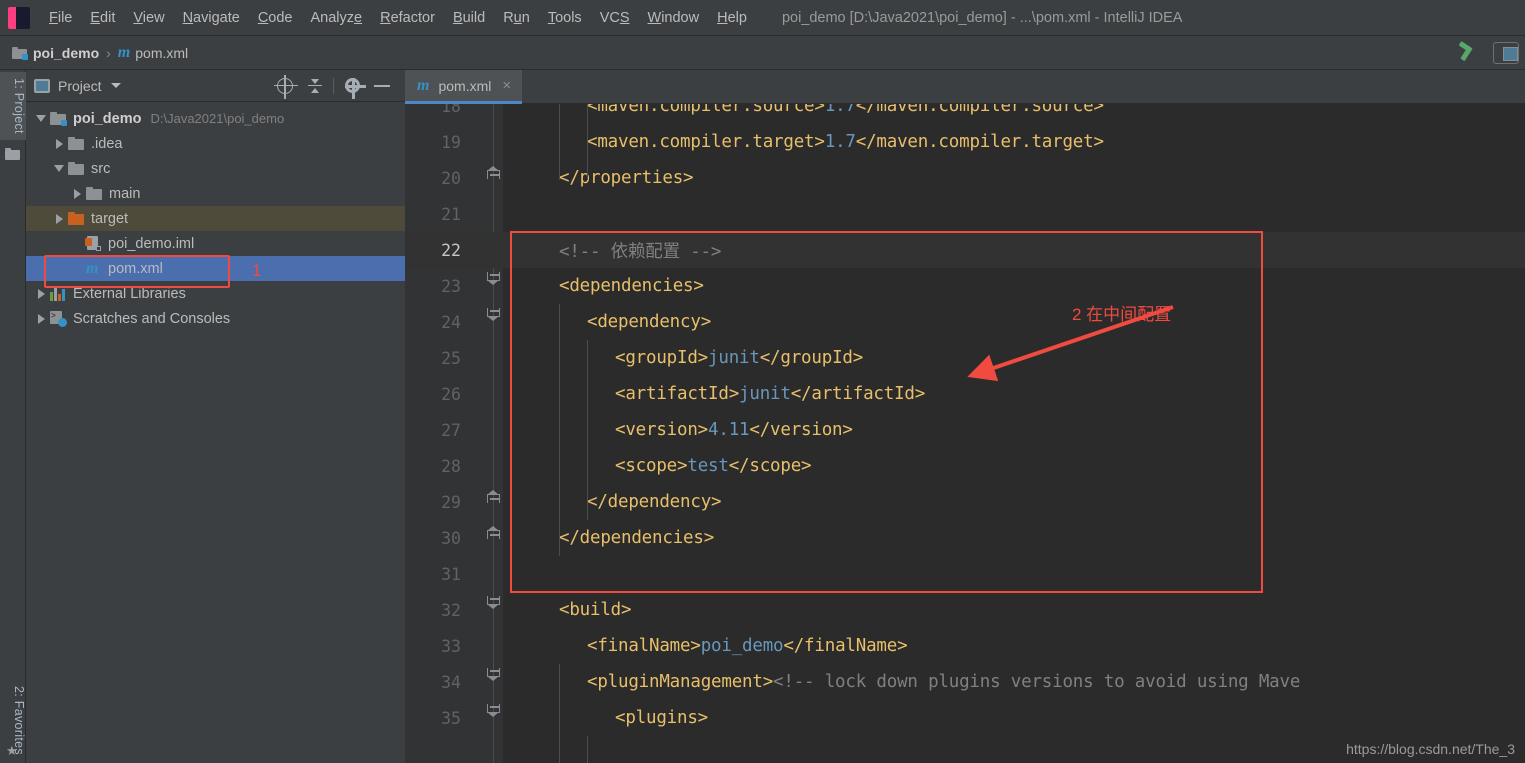  I want to click on code-line: <scope> test </scope>, so click(657, 466).